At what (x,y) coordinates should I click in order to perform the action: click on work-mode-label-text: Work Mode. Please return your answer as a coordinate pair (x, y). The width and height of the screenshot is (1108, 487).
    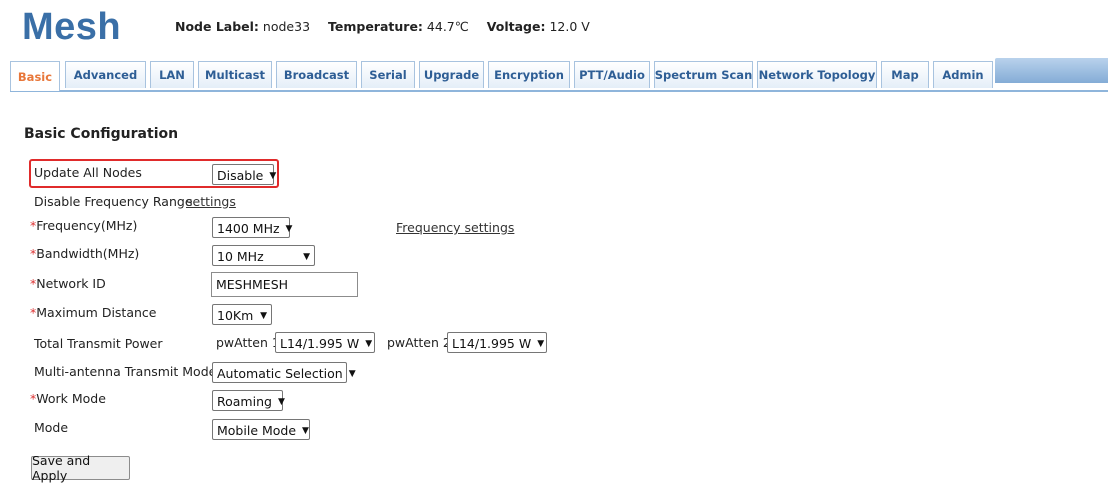
    Looking at the image, I should click on (71, 398).